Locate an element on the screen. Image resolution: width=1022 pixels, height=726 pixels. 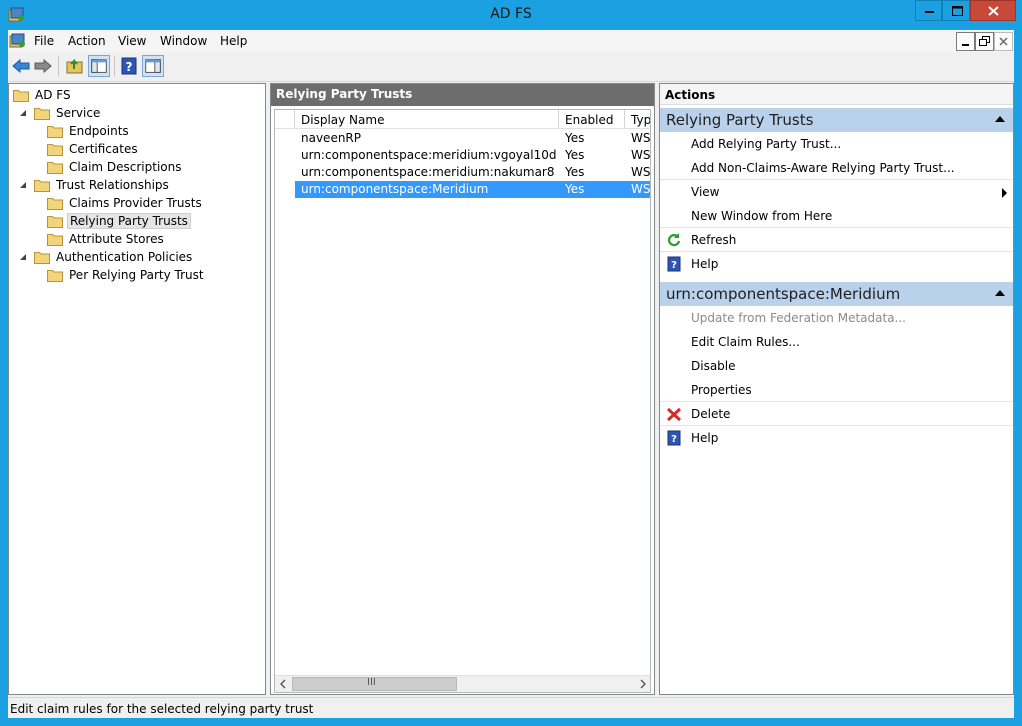
menu-action: Action is located at coordinates (87, 41).